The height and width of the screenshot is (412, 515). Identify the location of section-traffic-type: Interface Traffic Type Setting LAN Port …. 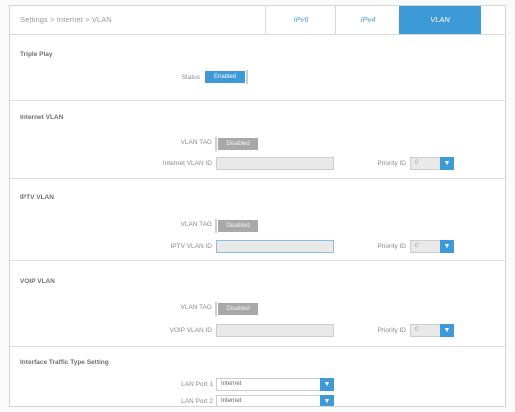
(257, 376).